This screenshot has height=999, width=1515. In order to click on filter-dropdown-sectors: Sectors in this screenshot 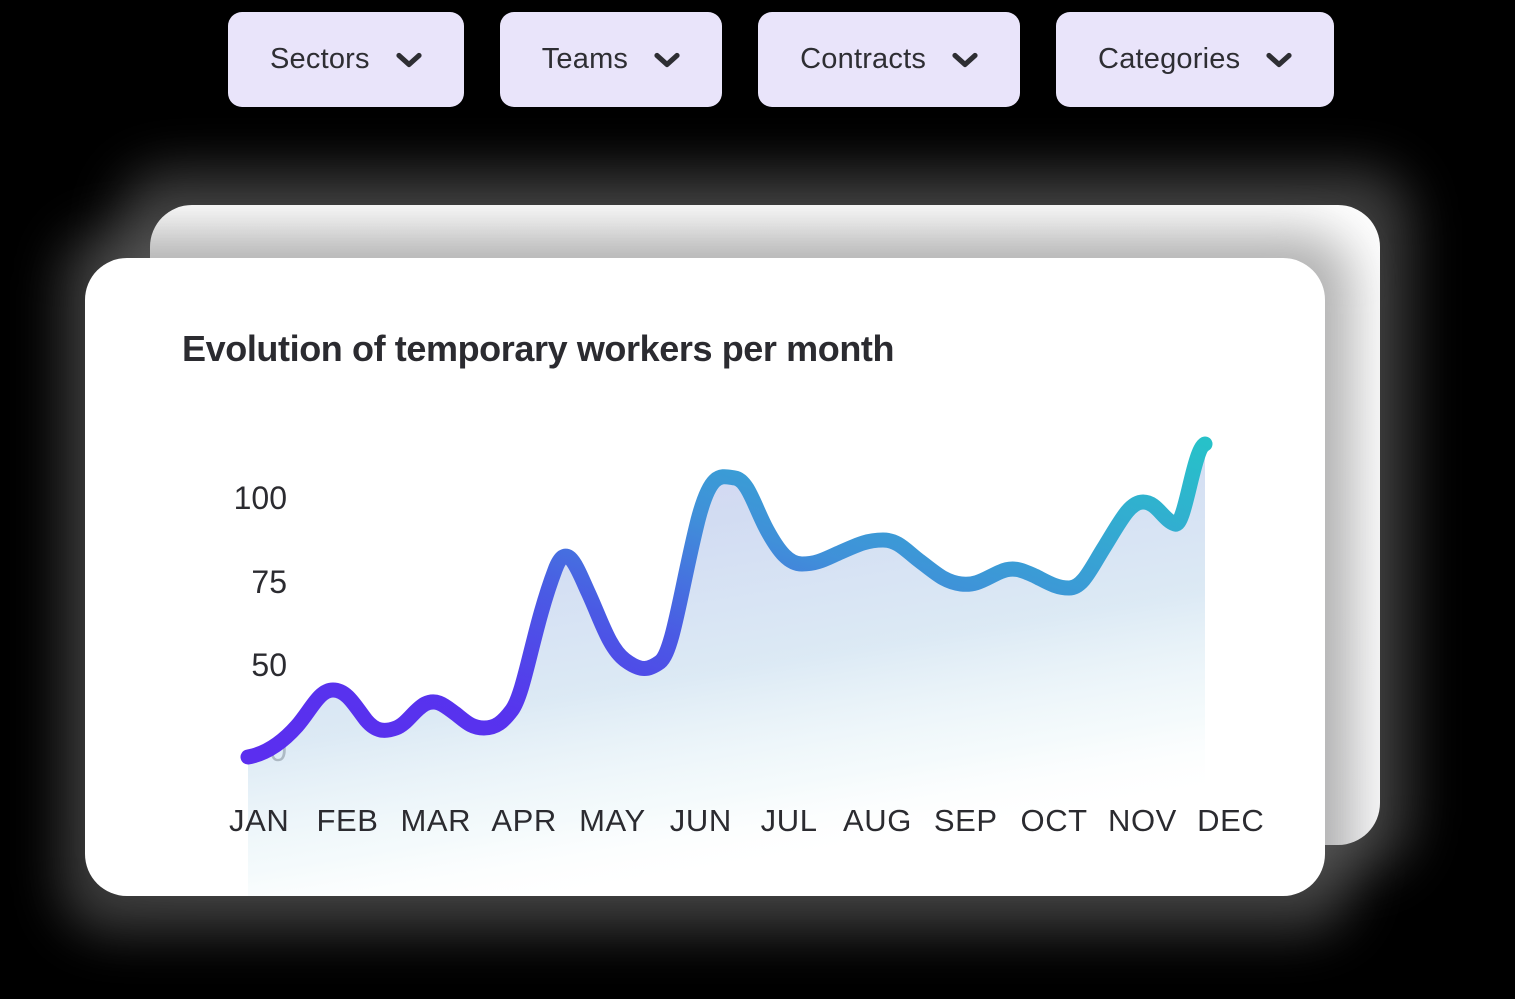, I will do `click(346, 59)`.